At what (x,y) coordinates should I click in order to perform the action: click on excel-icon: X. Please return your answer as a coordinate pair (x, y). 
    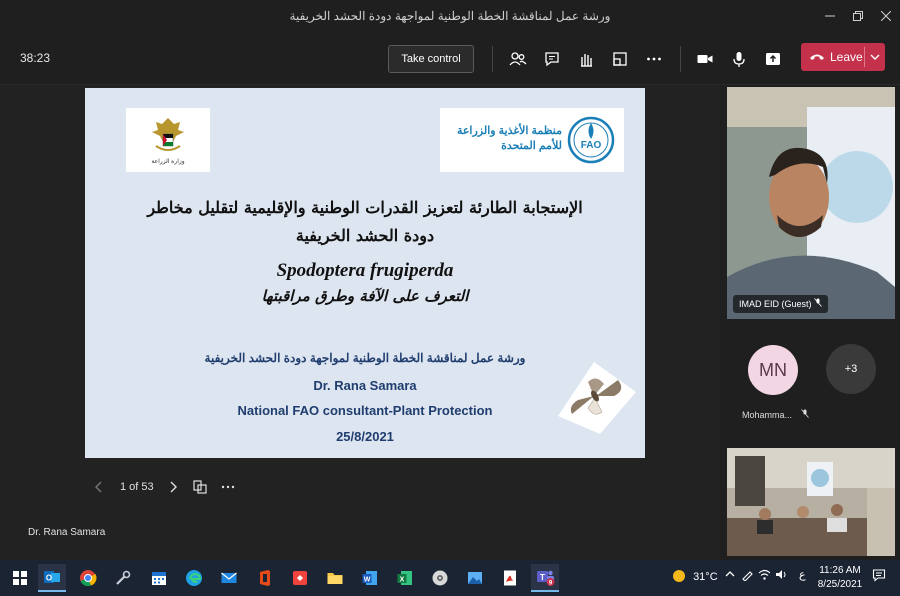
    Looking at the image, I should click on (404, 578).